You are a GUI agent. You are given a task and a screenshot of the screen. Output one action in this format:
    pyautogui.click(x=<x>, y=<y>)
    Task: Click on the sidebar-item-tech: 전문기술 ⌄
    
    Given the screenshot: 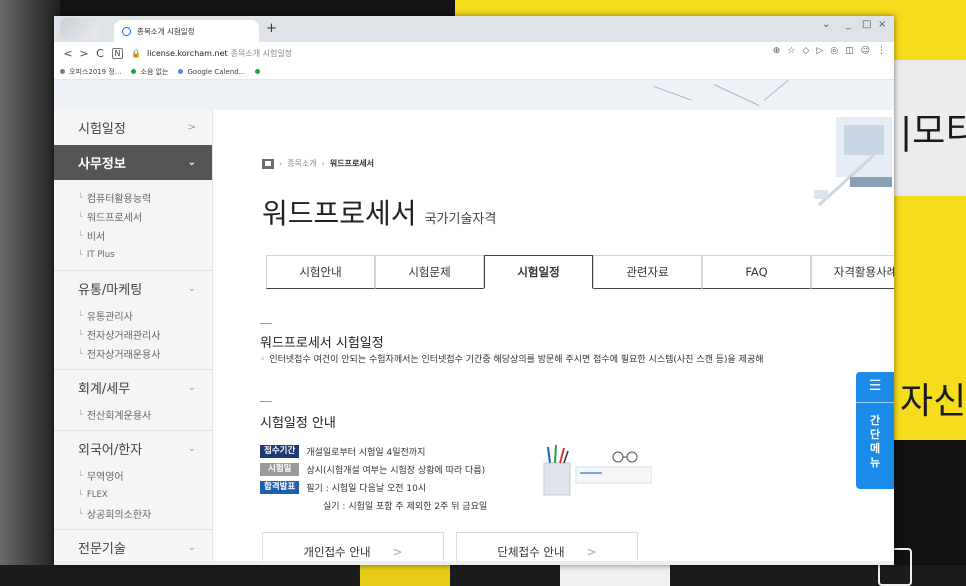 What is the action you would take?
    pyautogui.click(x=133, y=547)
    